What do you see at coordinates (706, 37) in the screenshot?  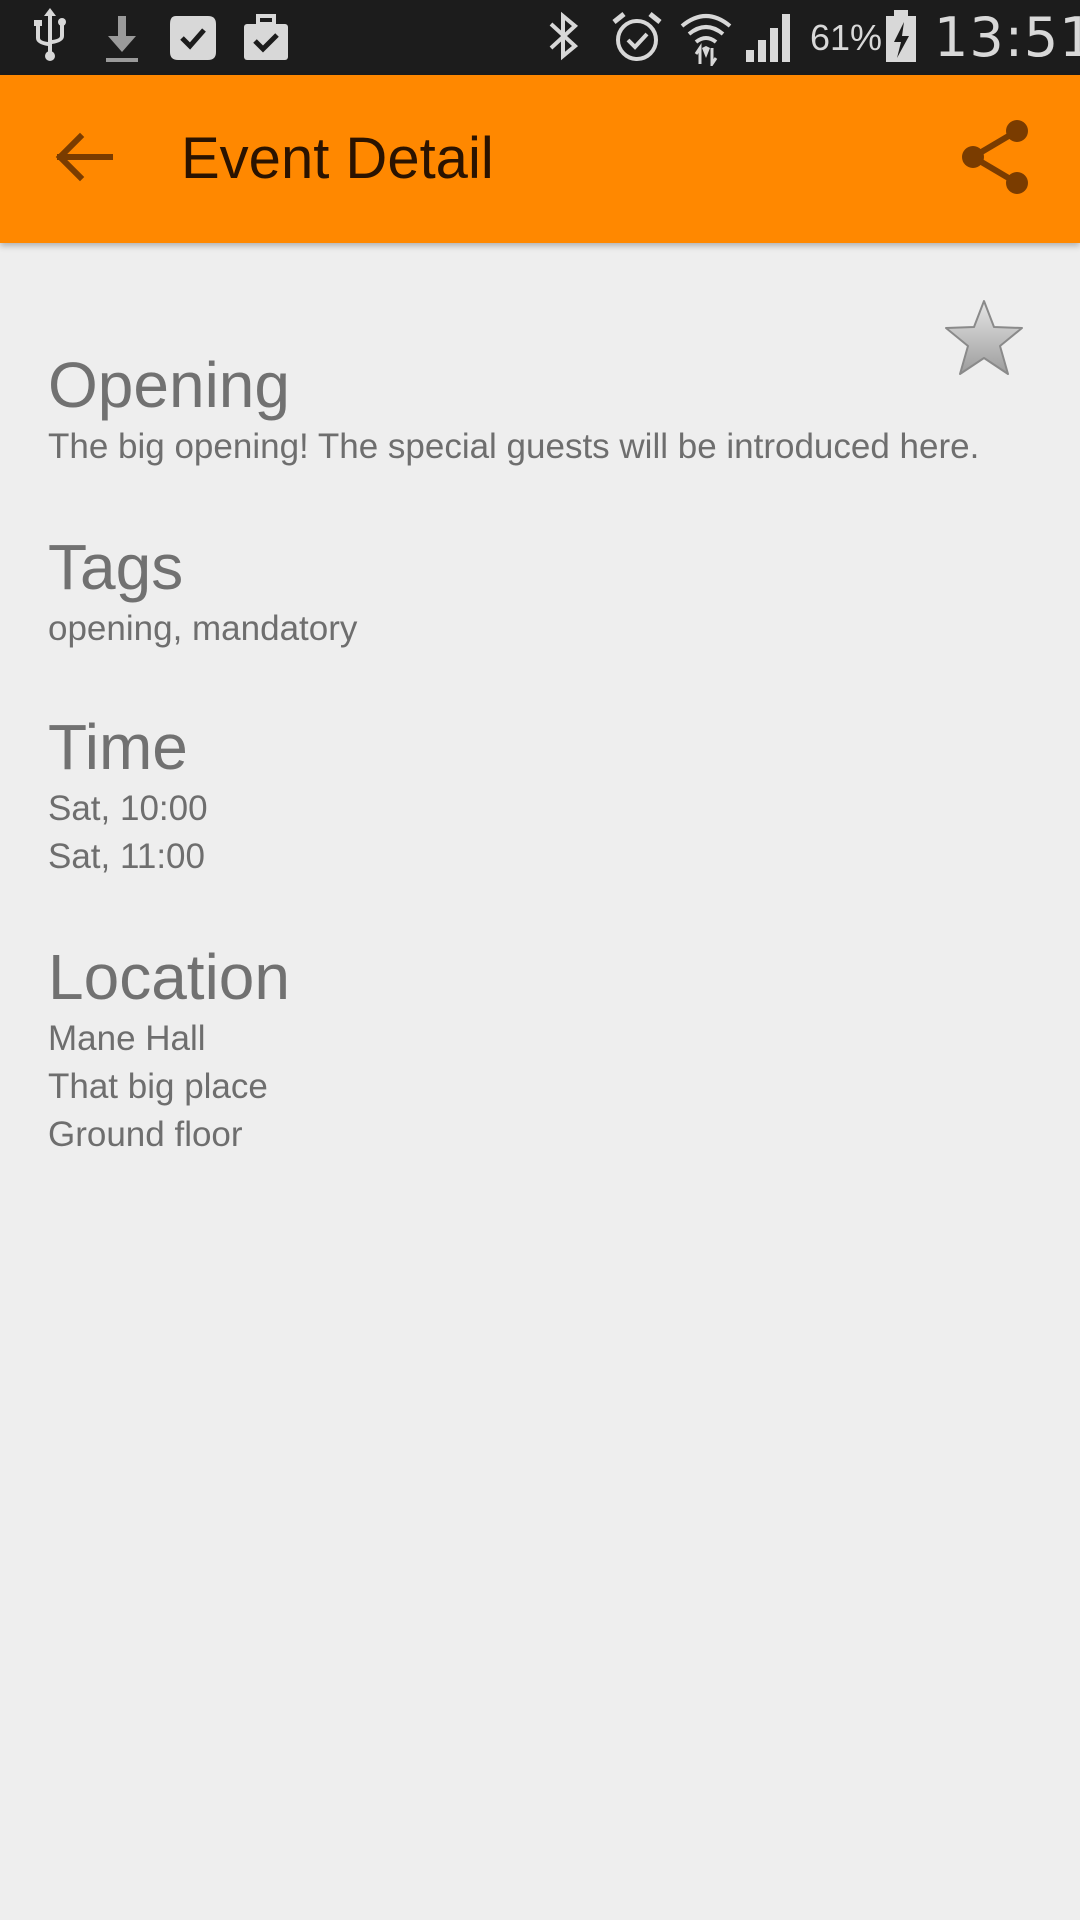 I see `wifi-icon` at bounding box center [706, 37].